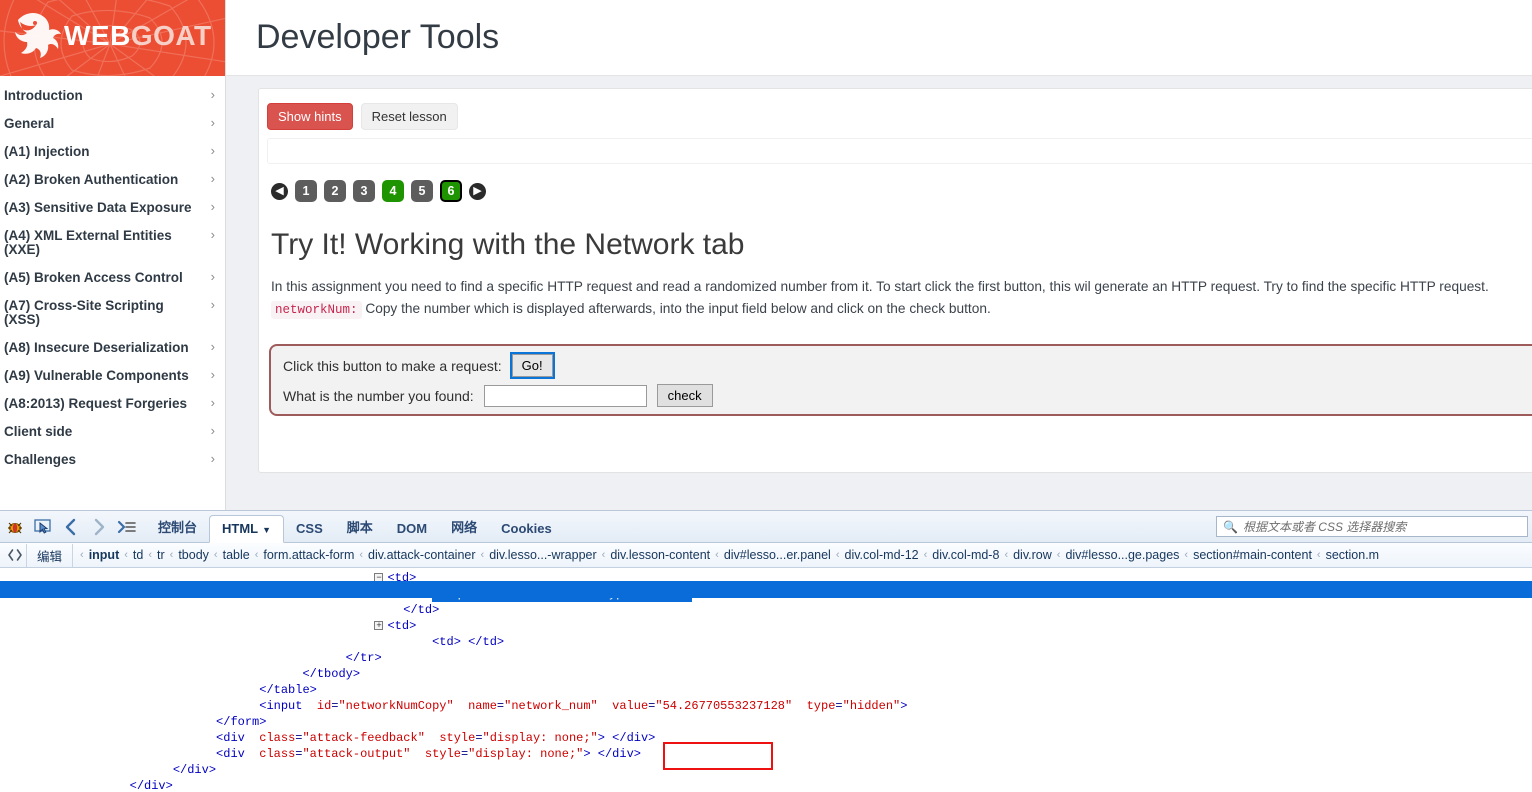 The image size is (1532, 792). Describe the element at coordinates (379, 626) in the screenshot. I see `expander-toggle-icon: +` at that location.